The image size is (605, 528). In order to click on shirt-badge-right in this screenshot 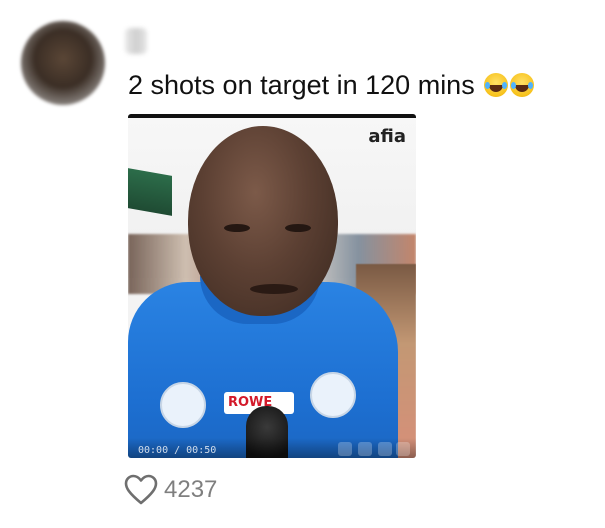, I will do `click(333, 395)`.